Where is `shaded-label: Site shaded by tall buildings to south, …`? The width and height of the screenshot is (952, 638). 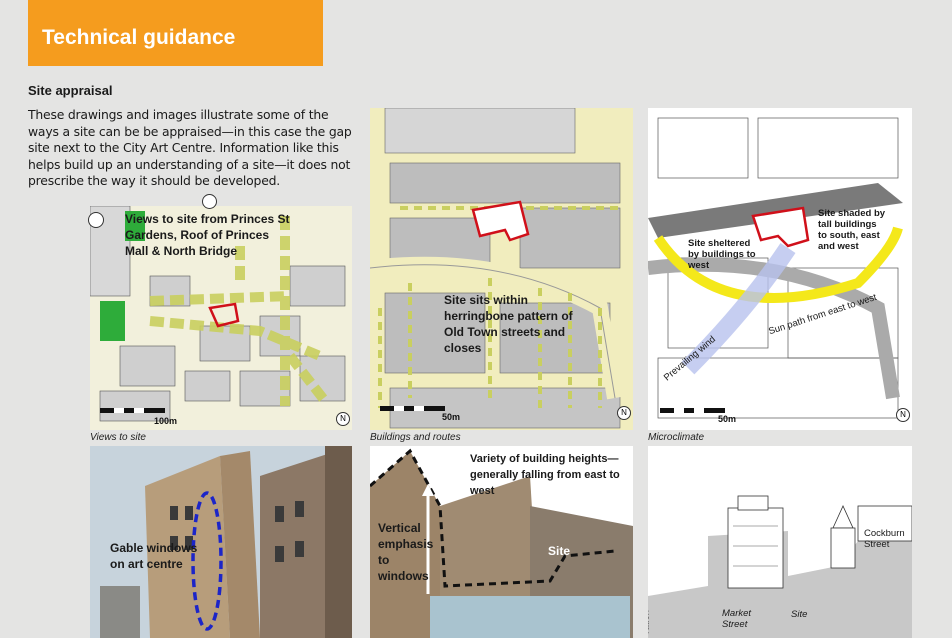 shaded-label: Site shaded by tall buildings to south, … is located at coordinates (852, 230).